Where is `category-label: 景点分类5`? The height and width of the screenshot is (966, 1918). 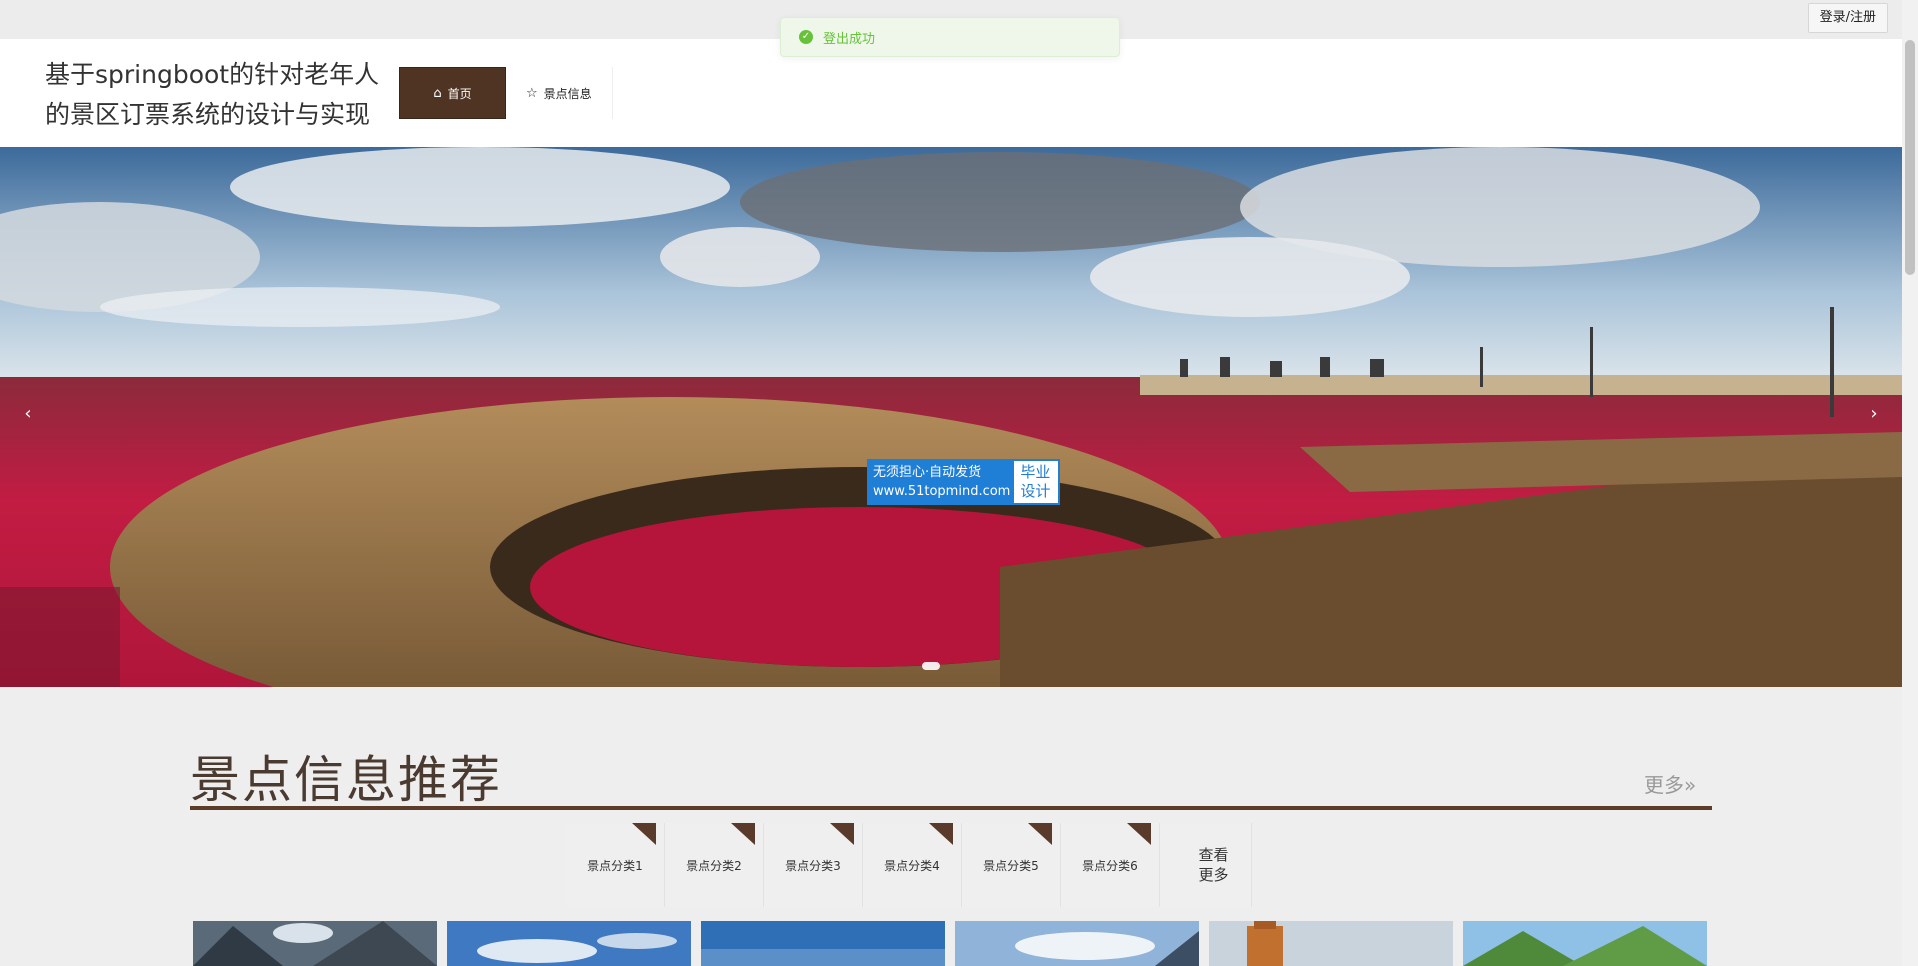 category-label: 景点分类5 is located at coordinates (1011, 865).